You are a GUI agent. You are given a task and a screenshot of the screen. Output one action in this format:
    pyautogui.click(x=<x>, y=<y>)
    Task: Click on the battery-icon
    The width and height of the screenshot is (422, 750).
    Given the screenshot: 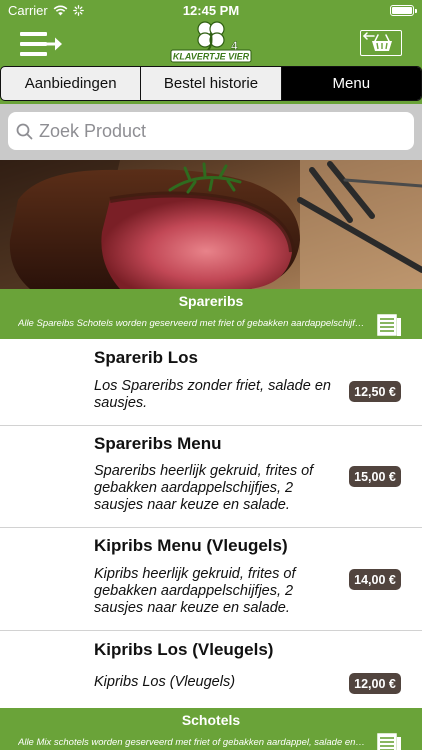 What is the action you would take?
    pyautogui.click(x=403, y=10)
    